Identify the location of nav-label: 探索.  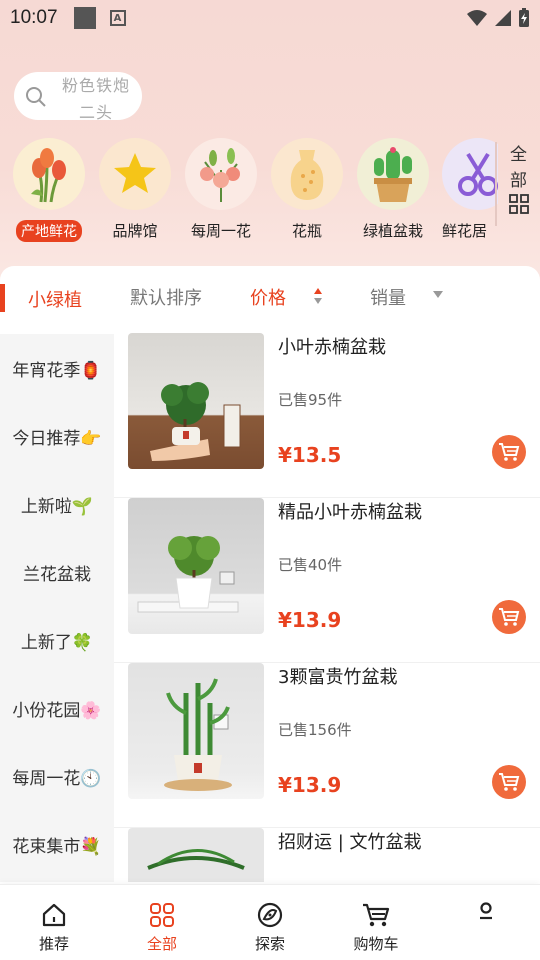
(269, 944).